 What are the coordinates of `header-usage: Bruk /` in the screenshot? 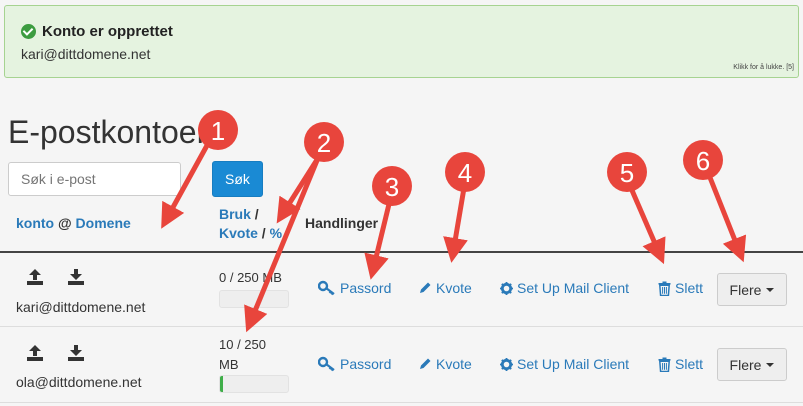 It's located at (239, 214).